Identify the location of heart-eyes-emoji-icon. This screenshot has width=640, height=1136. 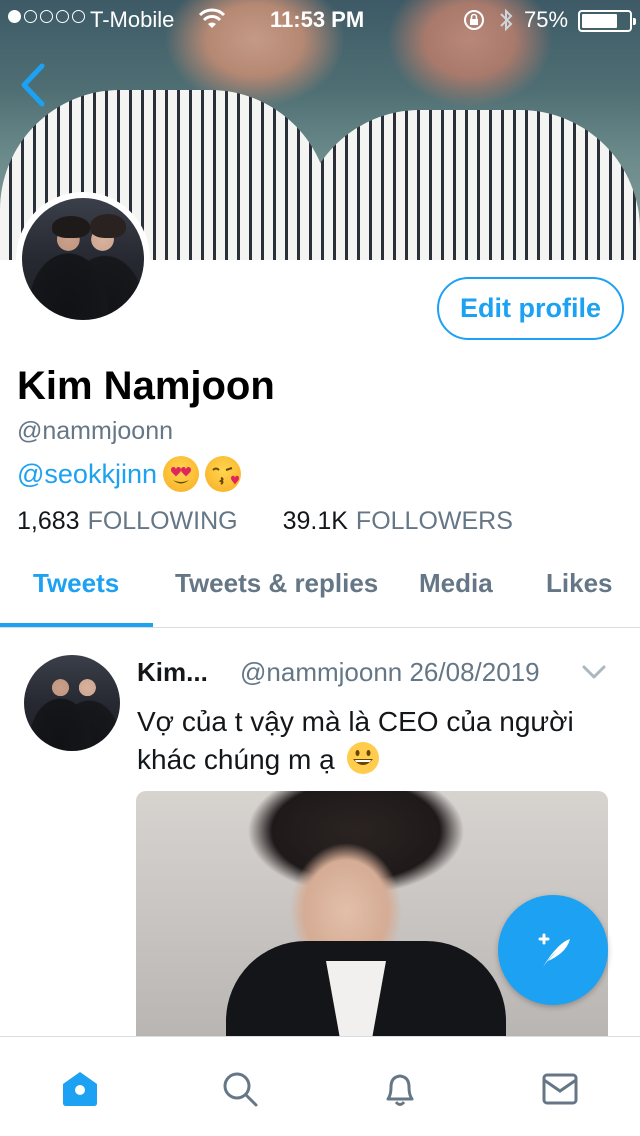
(180, 474).